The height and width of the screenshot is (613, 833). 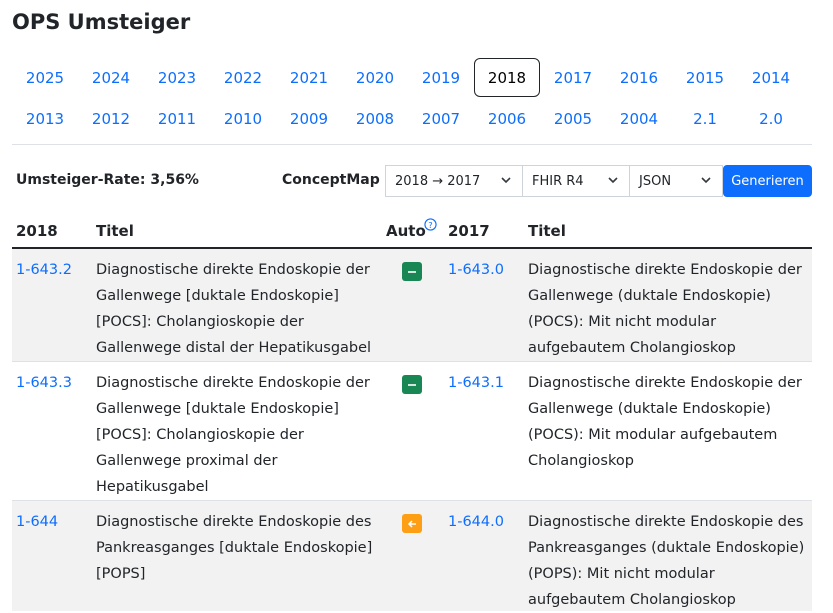 I want to click on from-title-line: Pankreasganges [duktale Endoskopie], so click(x=234, y=548).